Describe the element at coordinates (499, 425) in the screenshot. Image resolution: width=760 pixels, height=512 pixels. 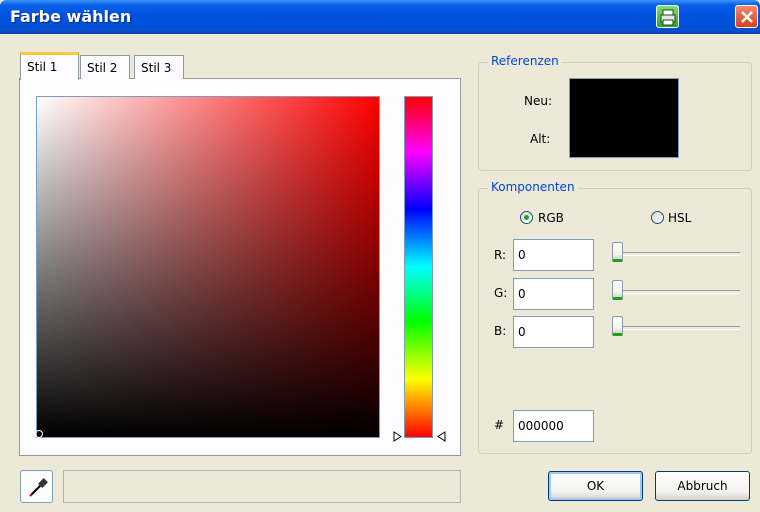
I see `hex-label: #` at that location.